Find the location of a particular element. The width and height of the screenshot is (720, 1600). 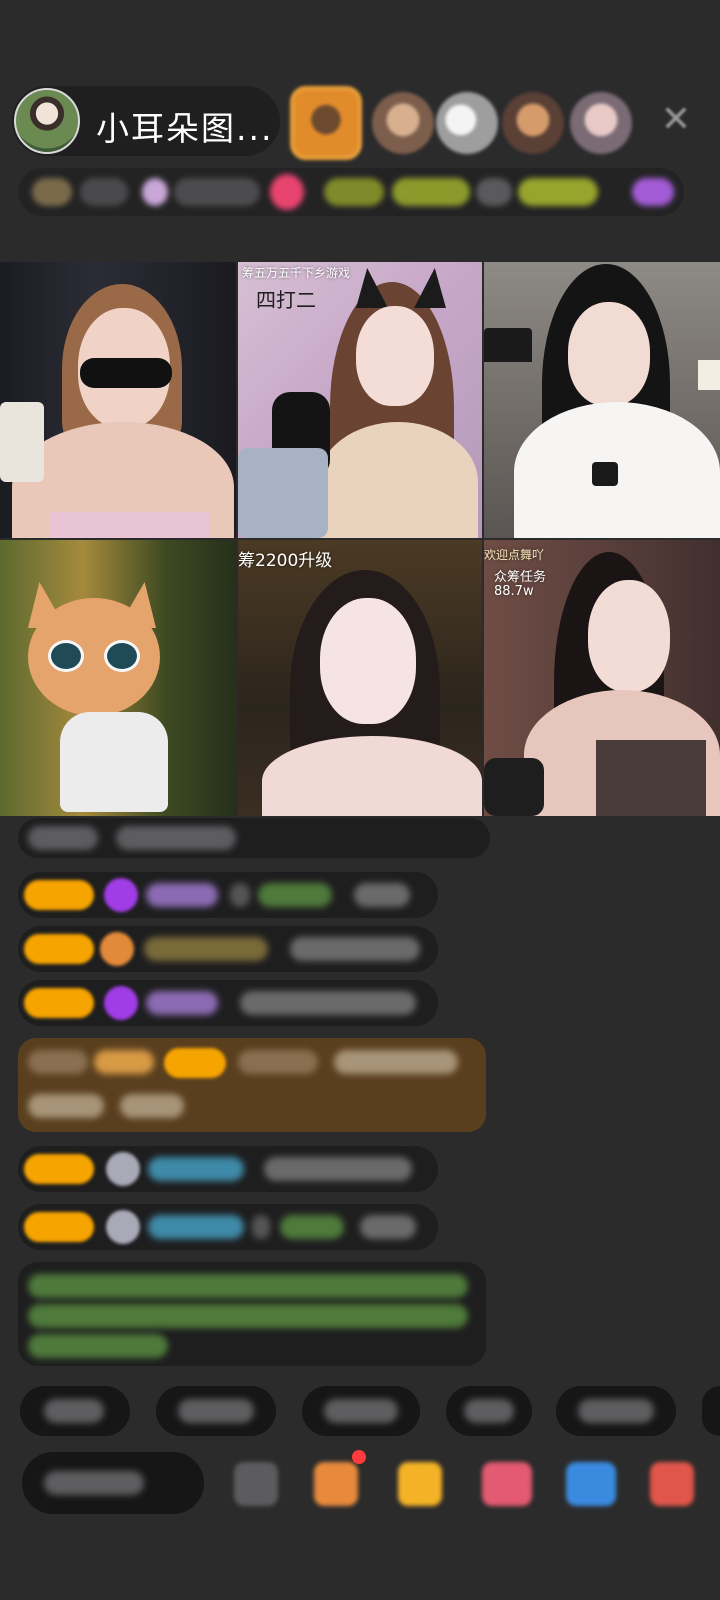

emoji-icon is located at coordinates (256, 1484).